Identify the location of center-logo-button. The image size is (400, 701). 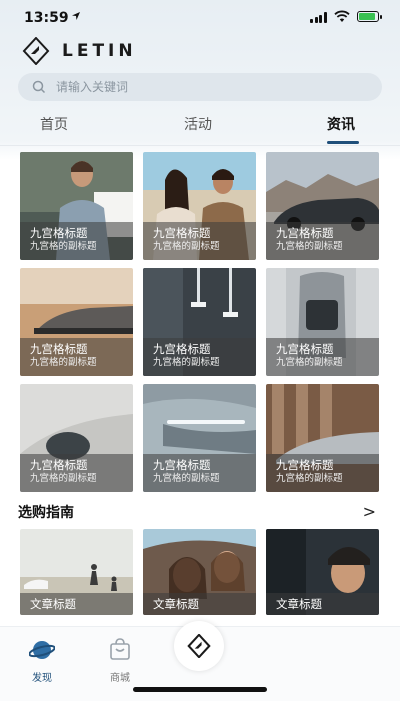
(199, 646).